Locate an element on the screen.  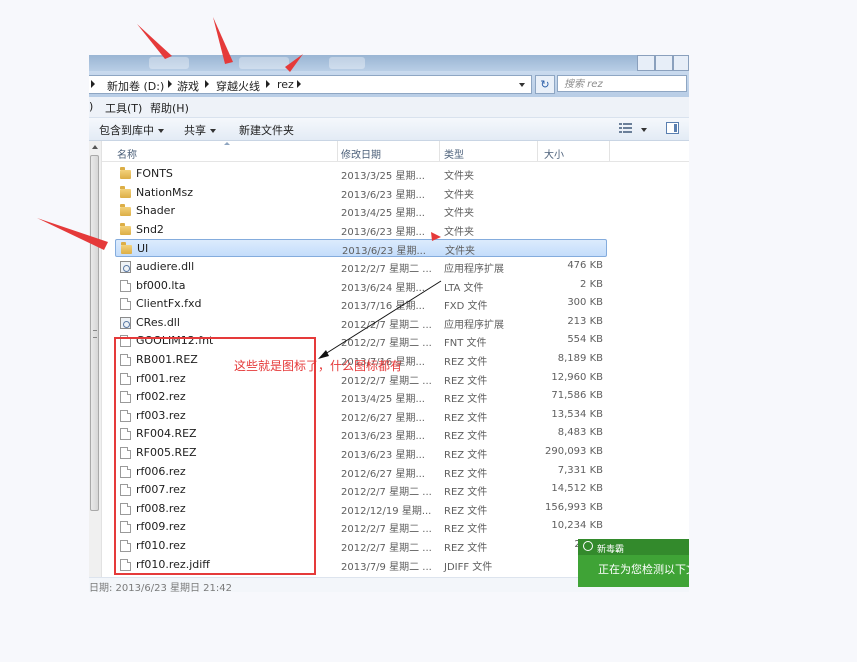
file-row: bf000.lta 2013/6/24 星期... LTA 文件 2 KB is located at coordinates (361, 286).